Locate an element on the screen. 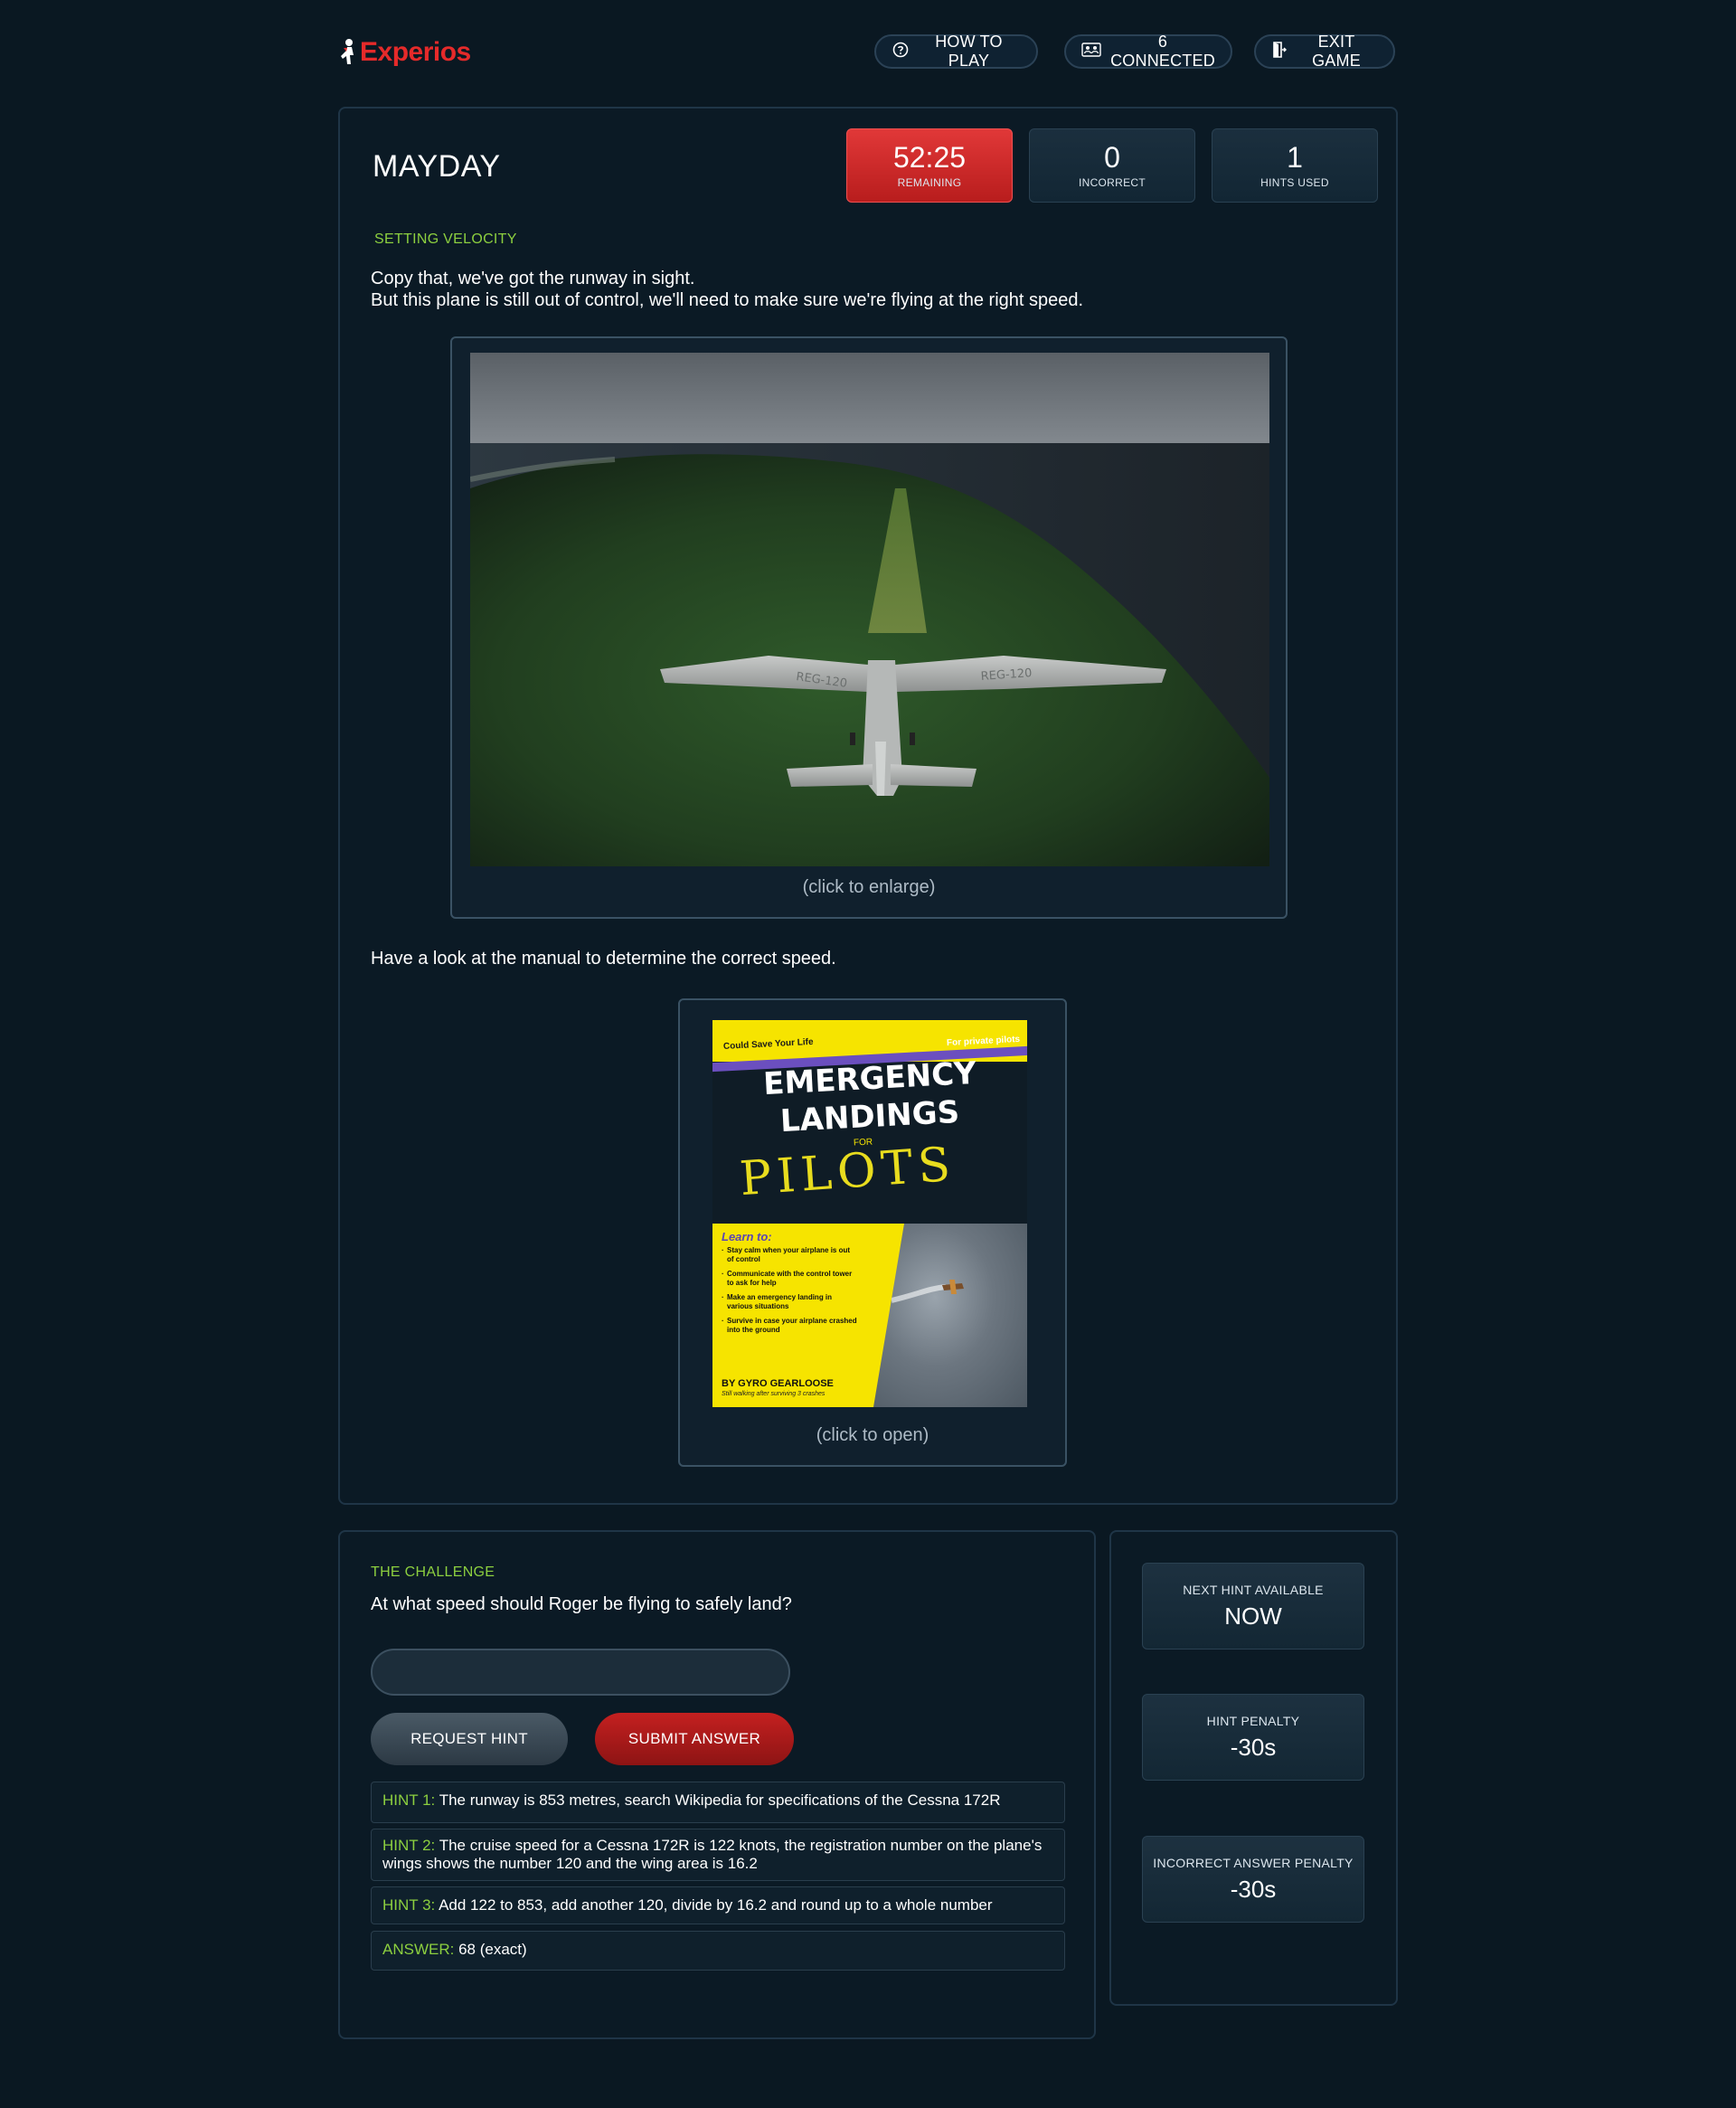 This screenshot has width=1736, height=2108. logo-figure-icon is located at coordinates (348, 52).